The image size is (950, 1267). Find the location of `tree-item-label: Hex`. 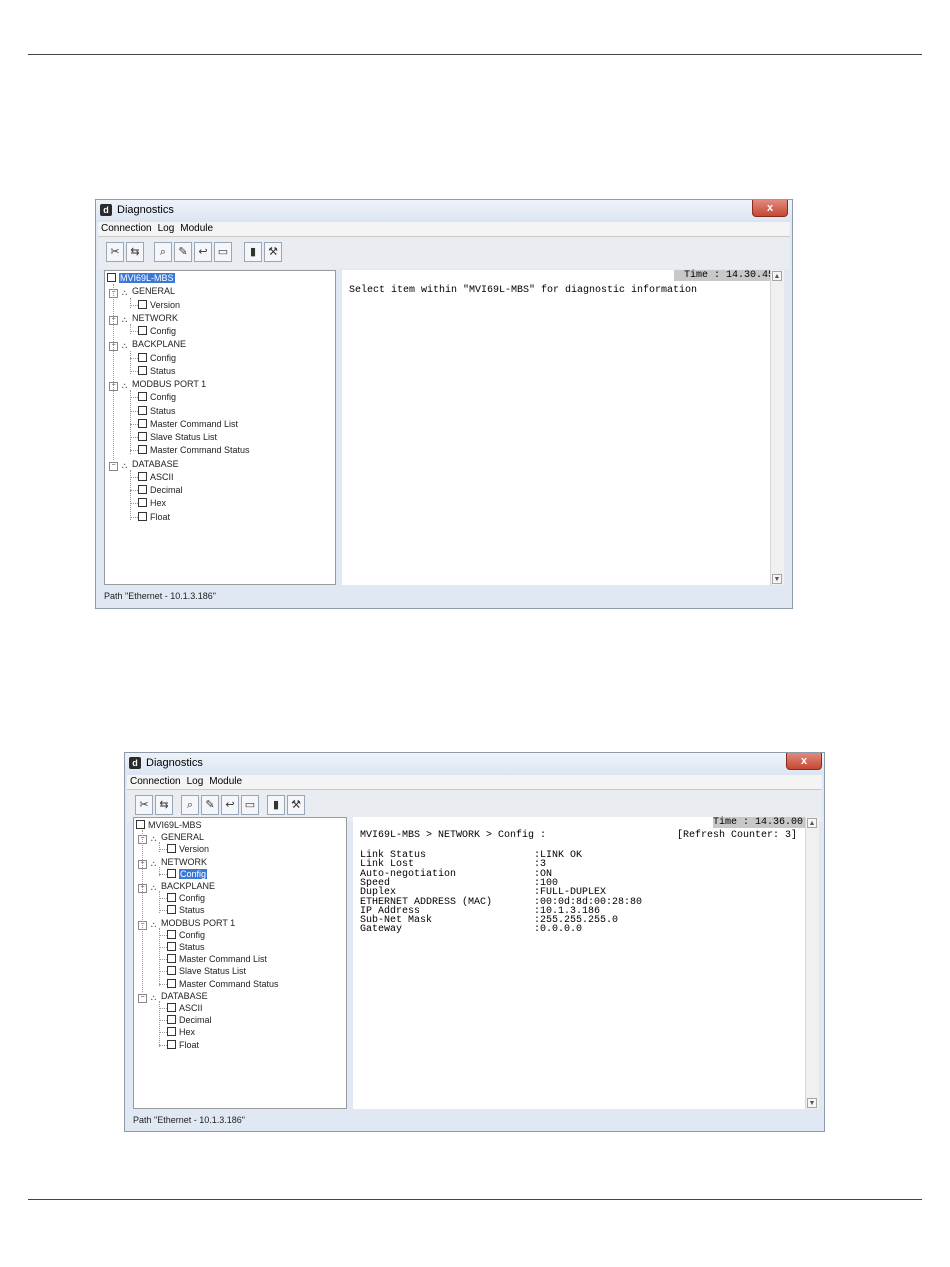

tree-item-label: Hex is located at coordinates (158, 503).